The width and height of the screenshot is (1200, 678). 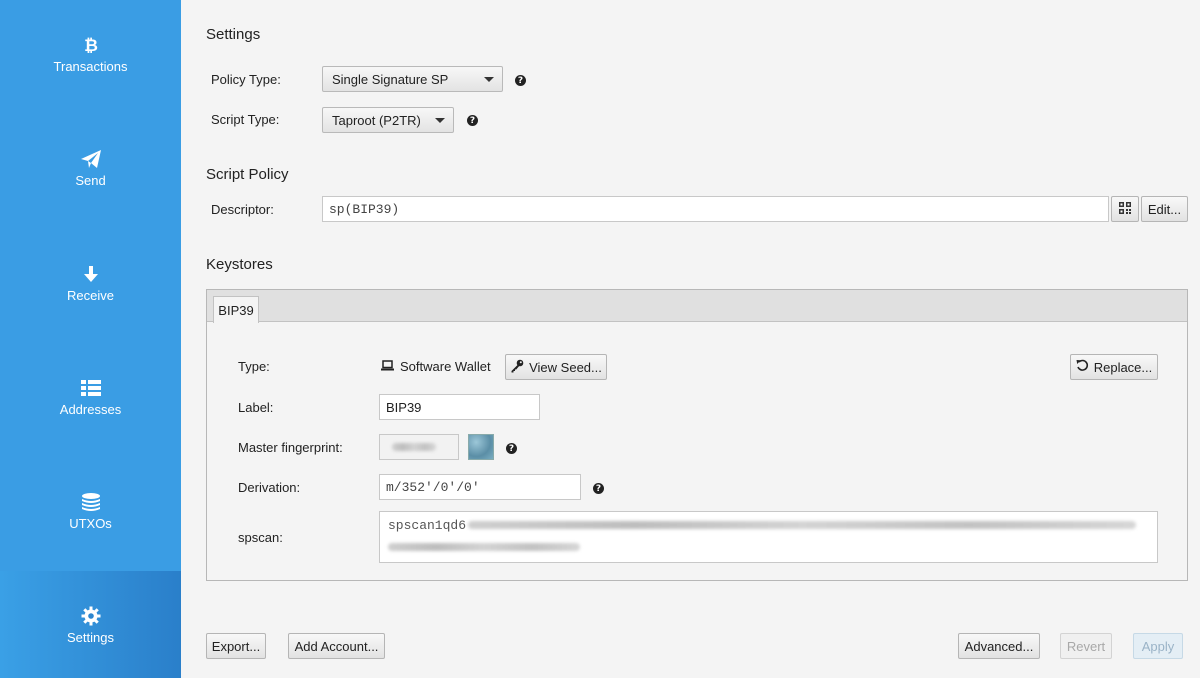 What do you see at coordinates (404, 407) in the screenshot?
I see `label-value: BIP39` at bounding box center [404, 407].